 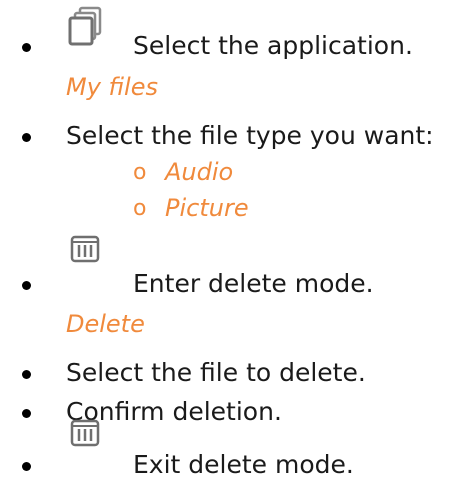 What do you see at coordinates (253, 283) in the screenshot?
I see `step-text: Enter delete mode.` at bounding box center [253, 283].